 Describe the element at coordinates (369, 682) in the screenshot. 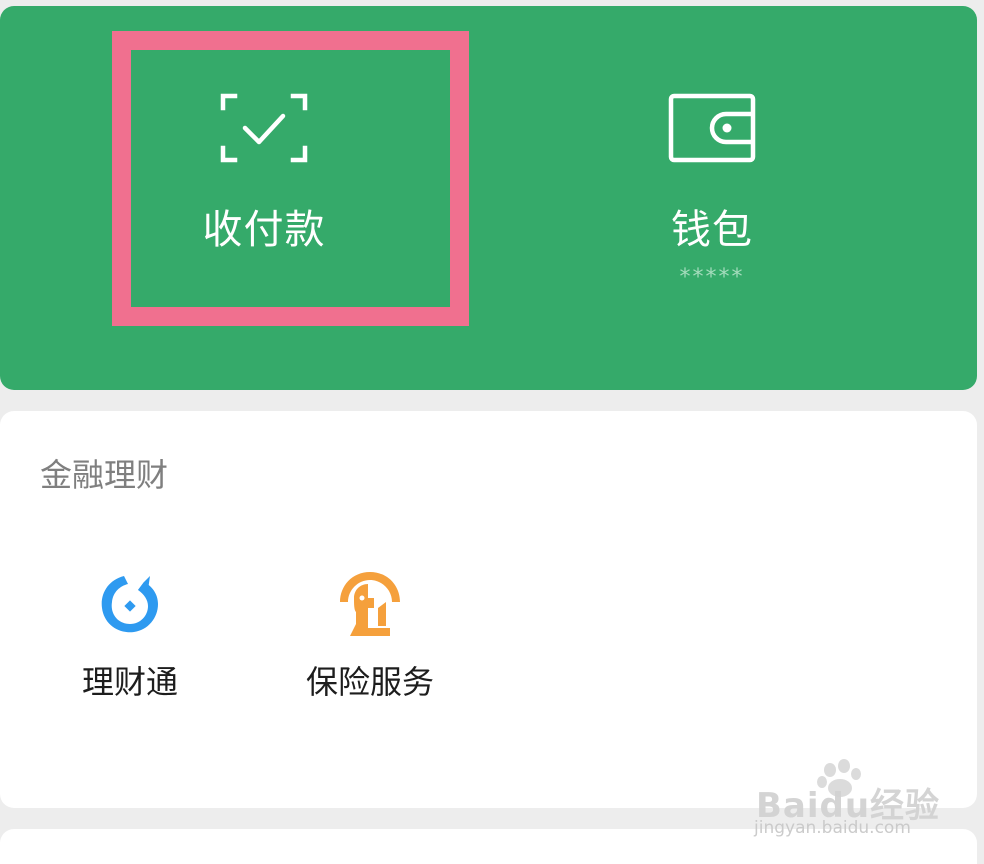

I see `insurance-service-label: 保险服务` at that location.